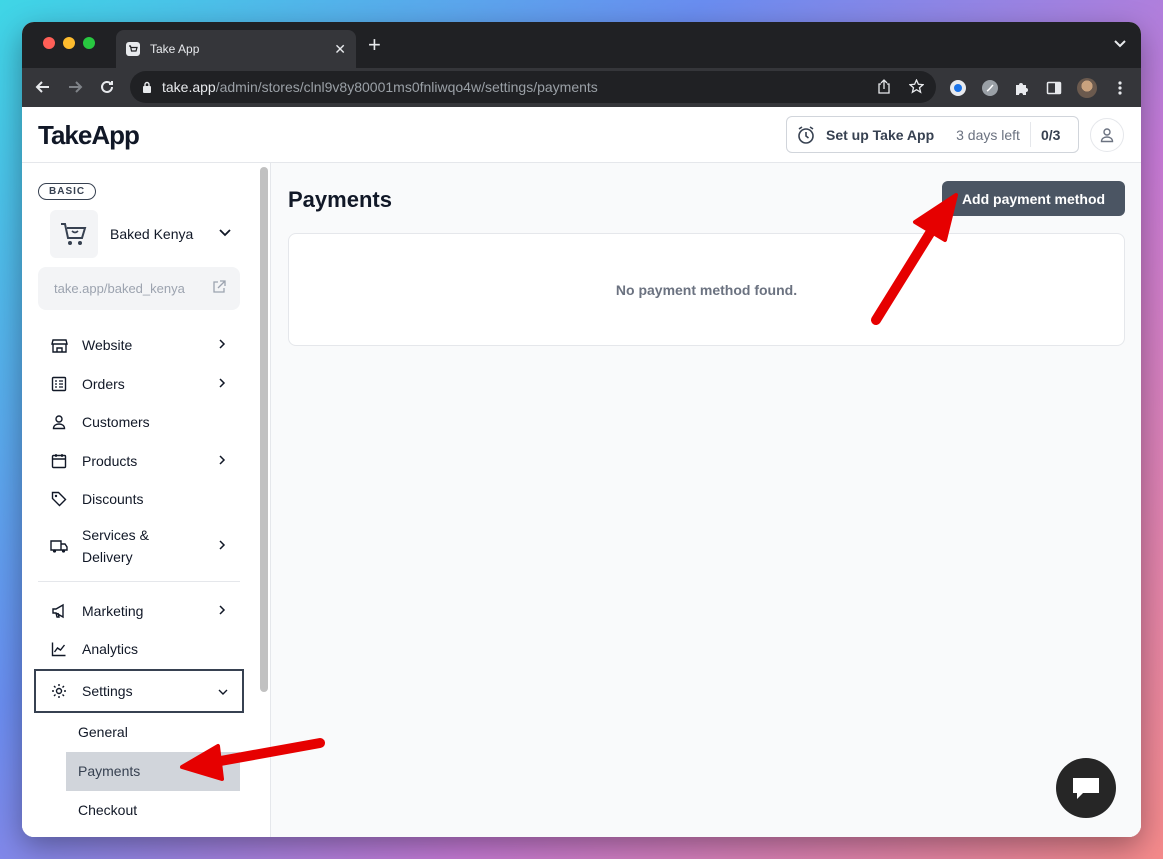 The height and width of the screenshot is (859, 1163). I want to click on url-host: take.app, so click(189, 87).